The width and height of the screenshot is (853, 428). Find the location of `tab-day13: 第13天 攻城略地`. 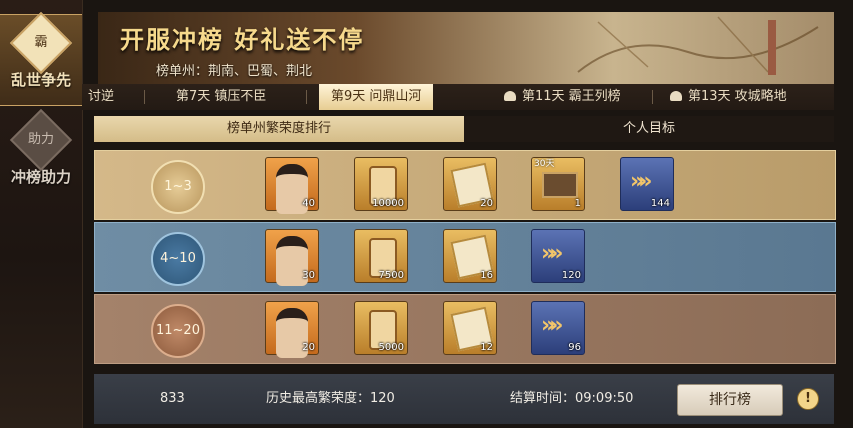

tab-day13: 第13天 攻城略地 is located at coordinates (728, 97).